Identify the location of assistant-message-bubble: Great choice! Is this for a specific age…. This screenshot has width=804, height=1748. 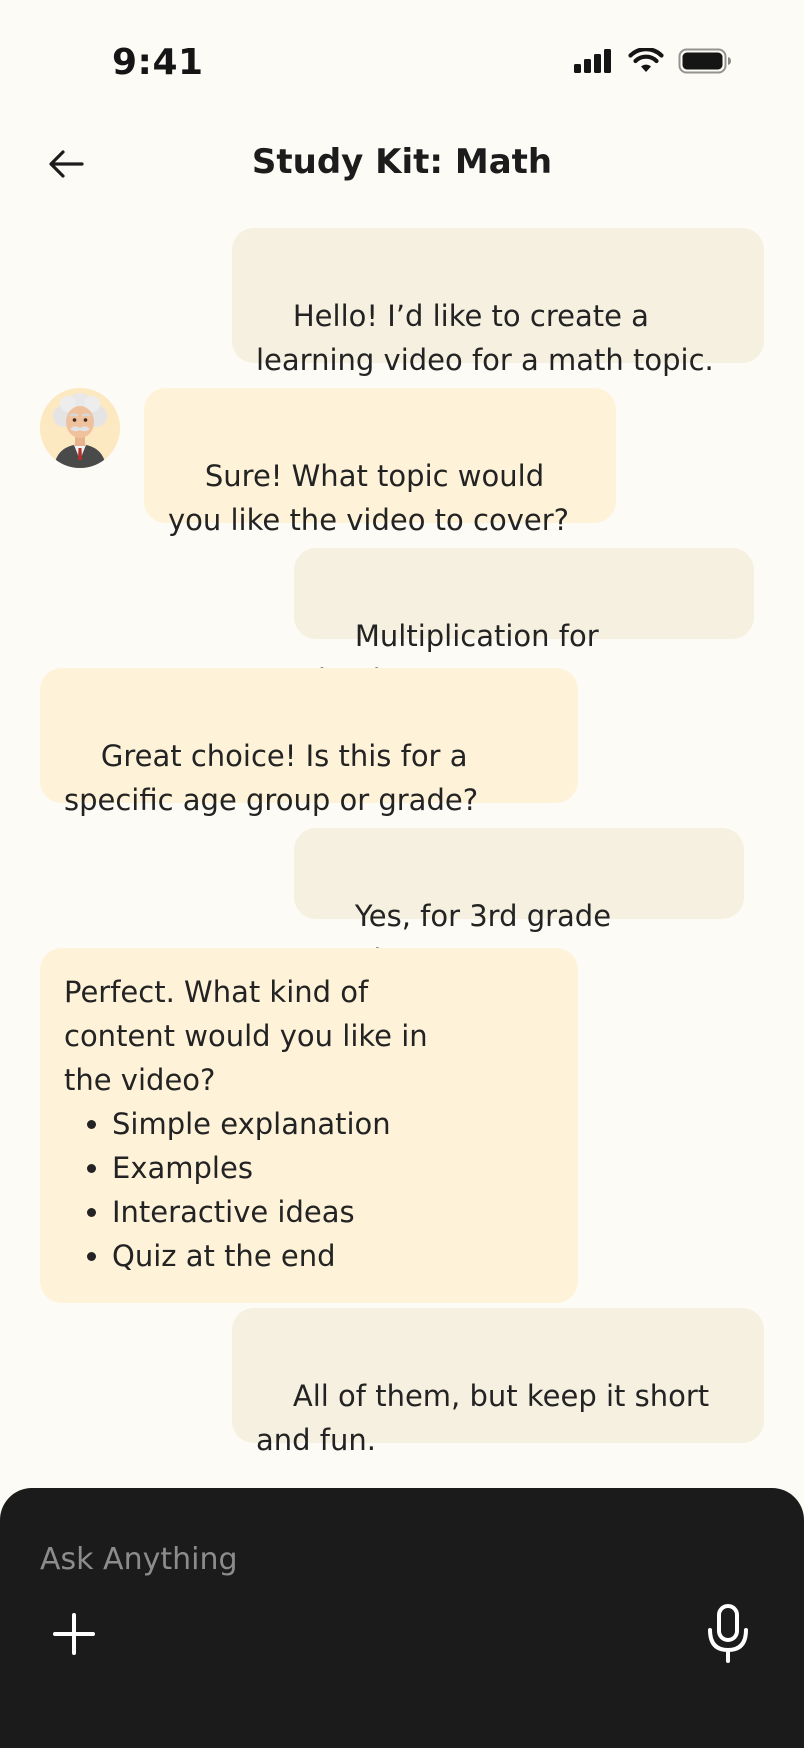
(309, 742).